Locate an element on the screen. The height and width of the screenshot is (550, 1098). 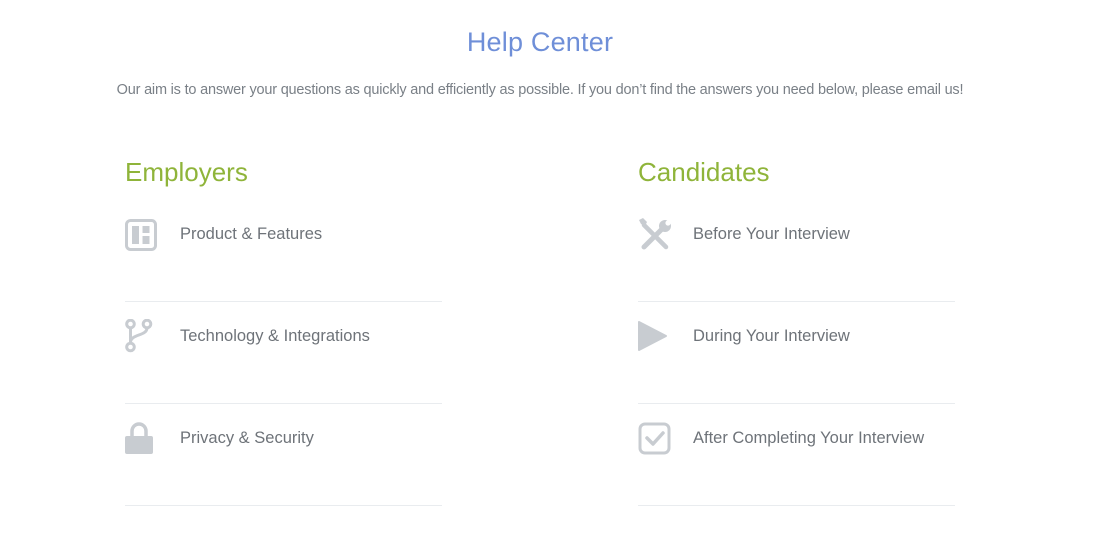
help-link-label: Technology & Integrations is located at coordinates (275, 336).